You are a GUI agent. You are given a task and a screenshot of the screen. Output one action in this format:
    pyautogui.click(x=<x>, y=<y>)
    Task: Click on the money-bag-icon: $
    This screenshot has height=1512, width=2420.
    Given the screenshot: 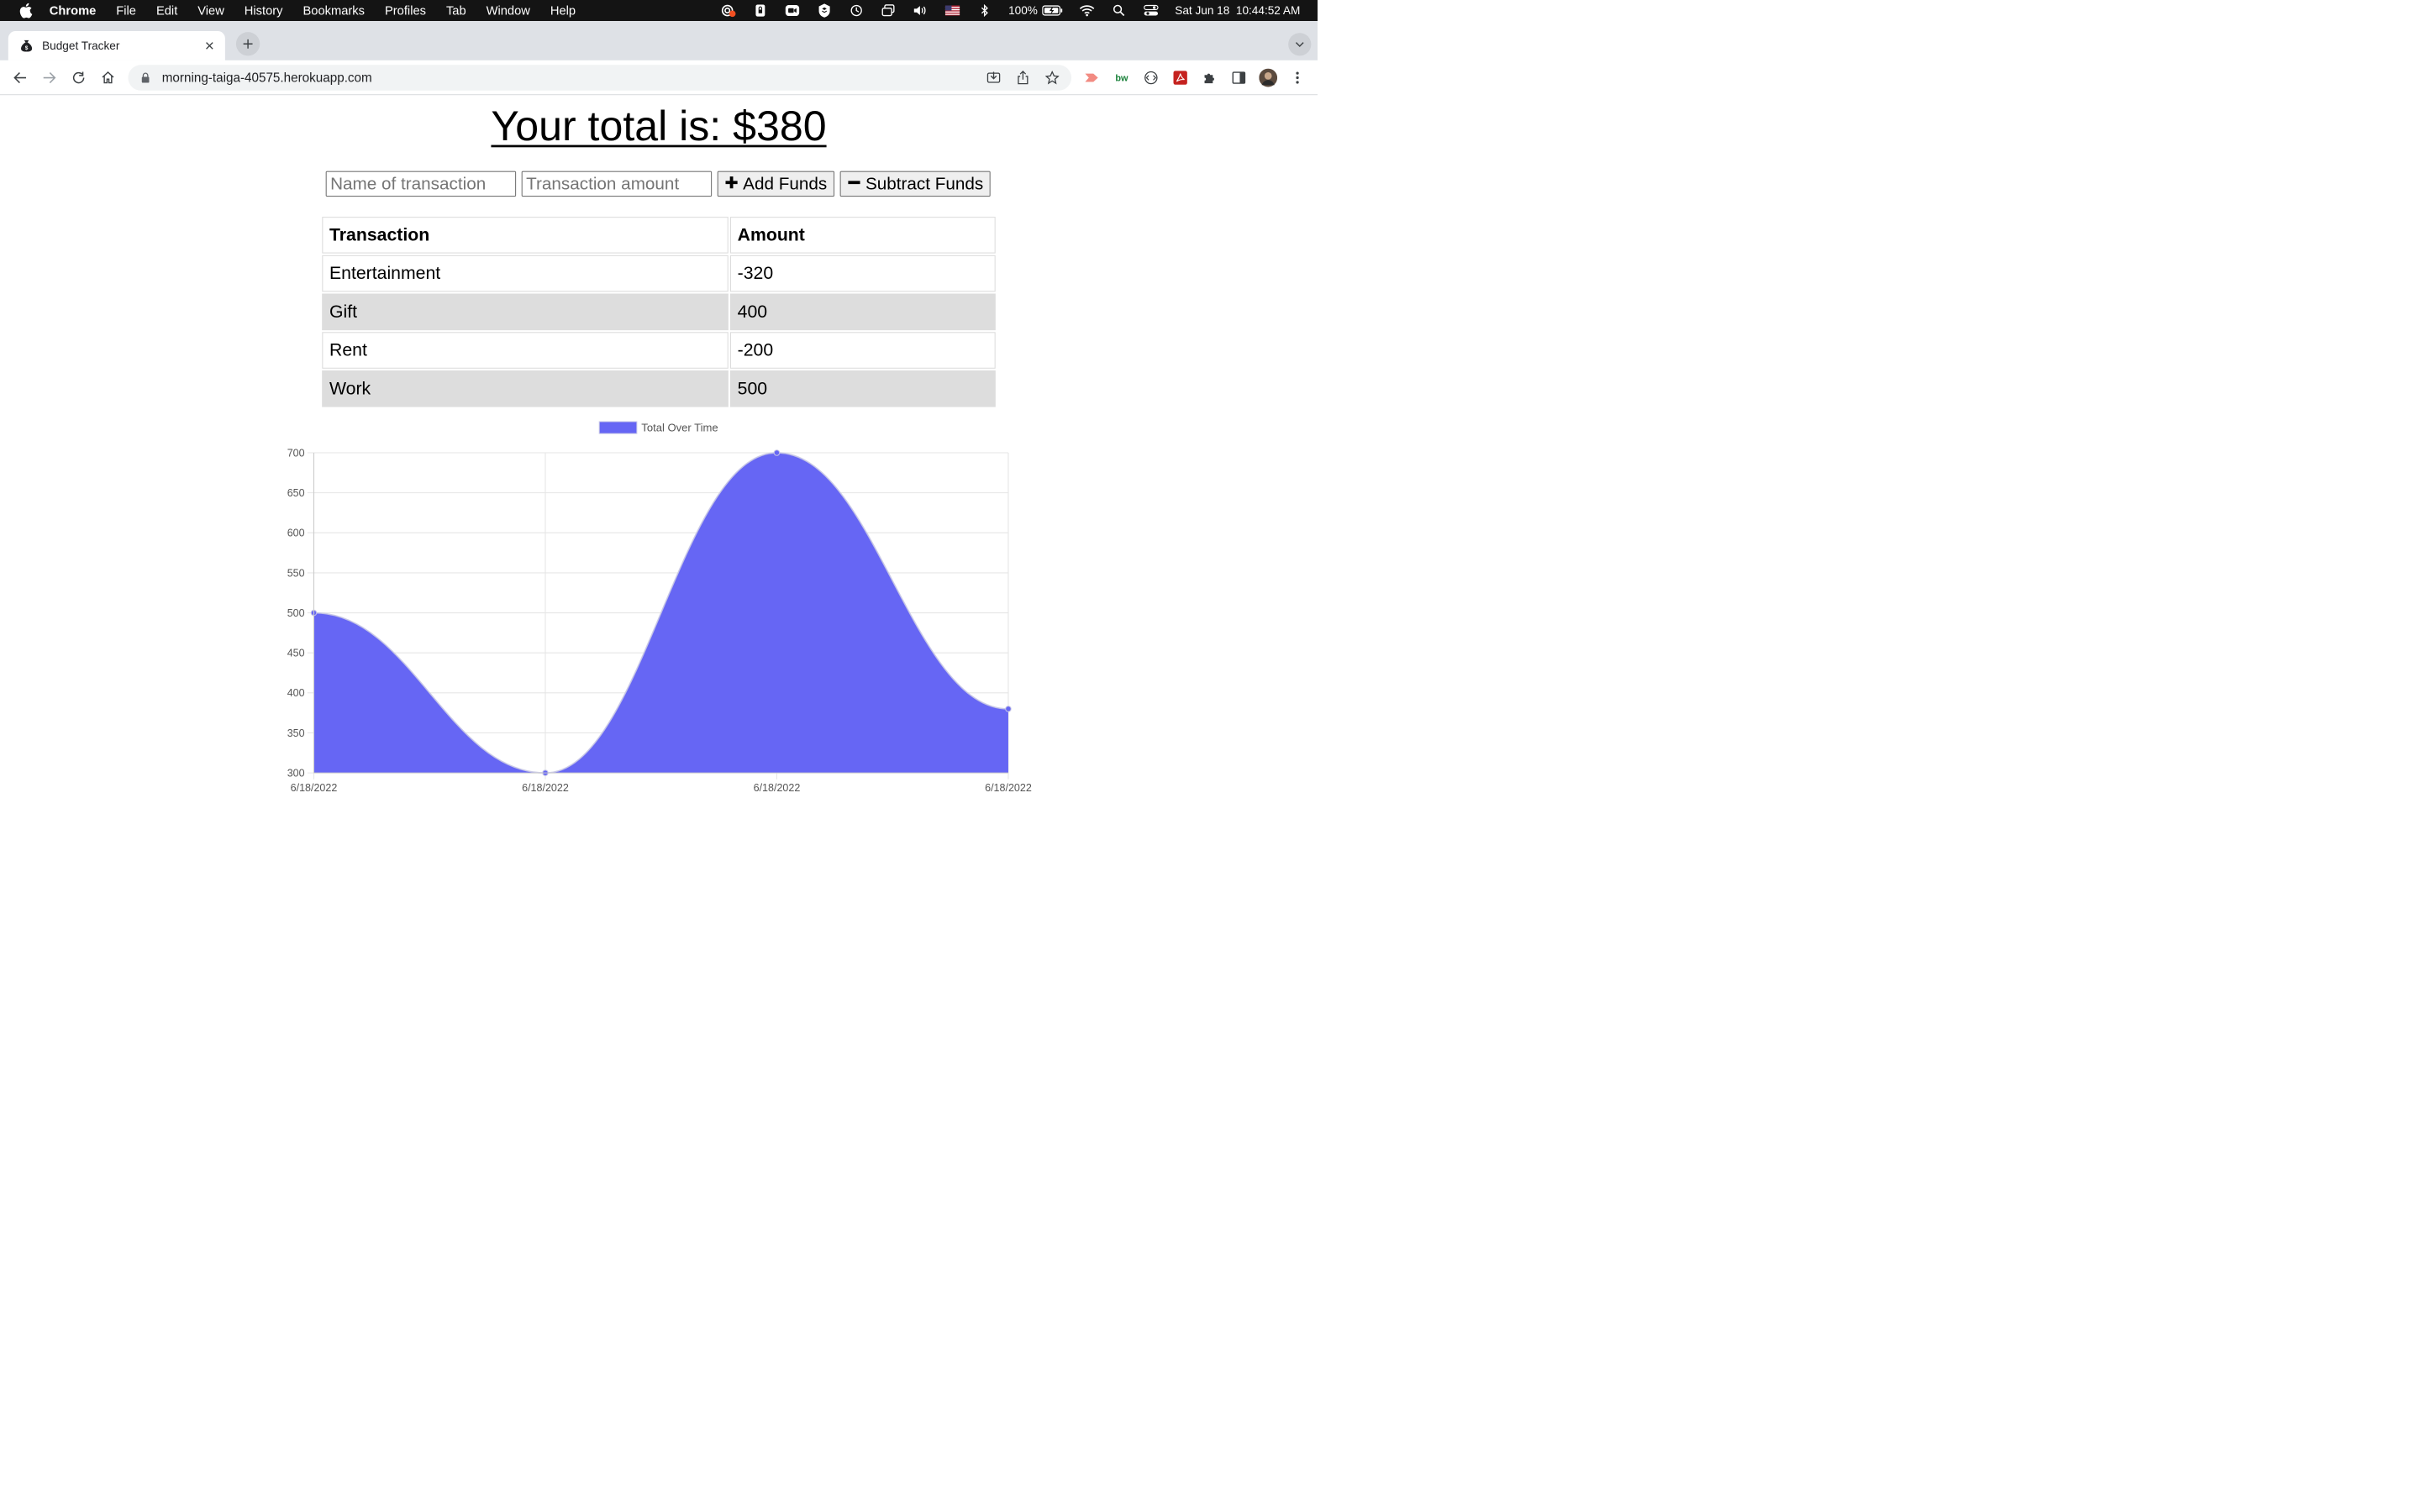 What is the action you would take?
    pyautogui.click(x=26, y=45)
    